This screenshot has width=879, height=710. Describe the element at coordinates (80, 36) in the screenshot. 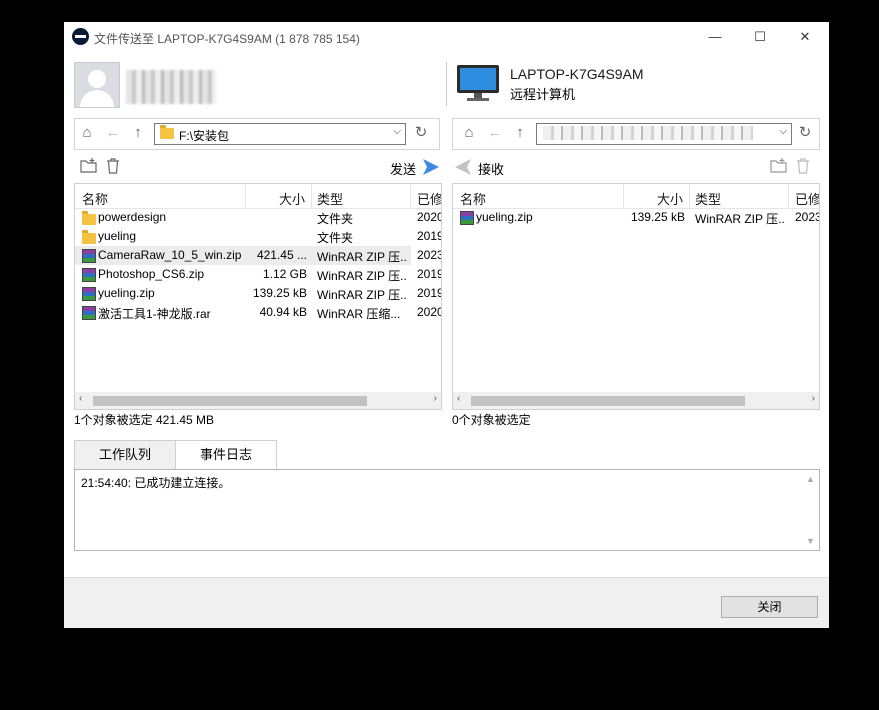

I see `teamviewer-logo-icon` at that location.